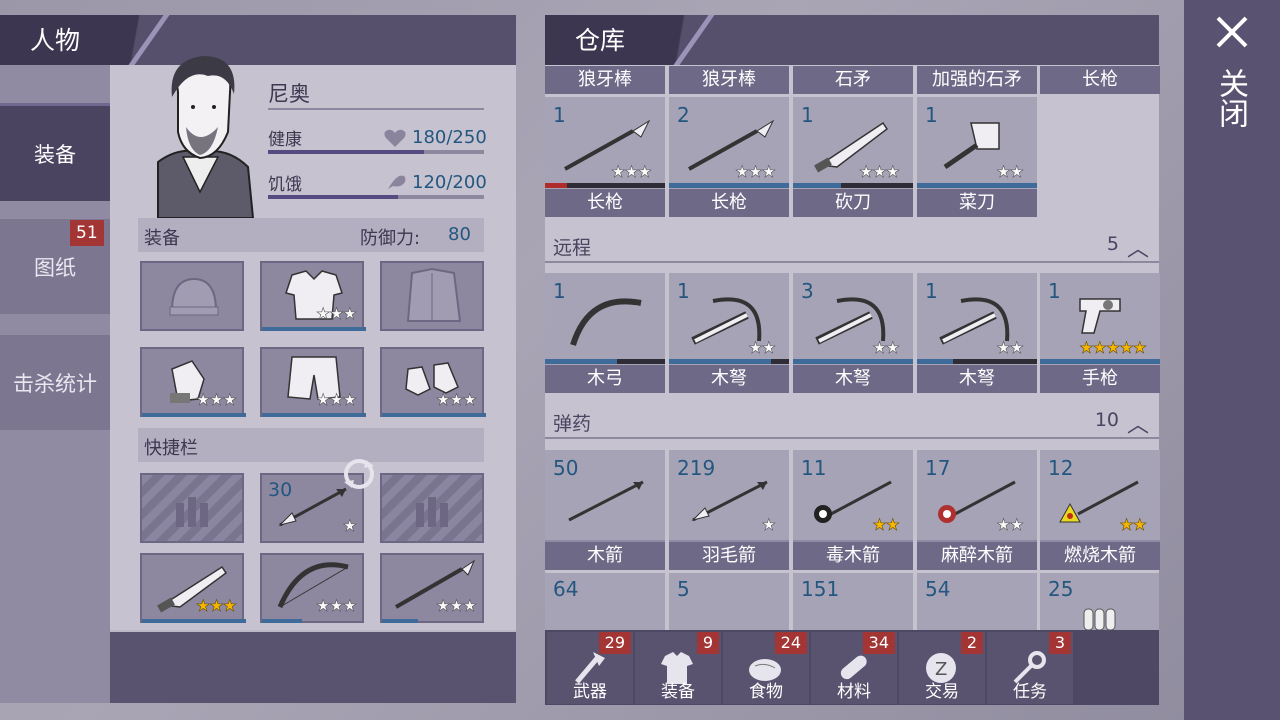  I want to click on beanie-hat-icon, so click(194, 296).